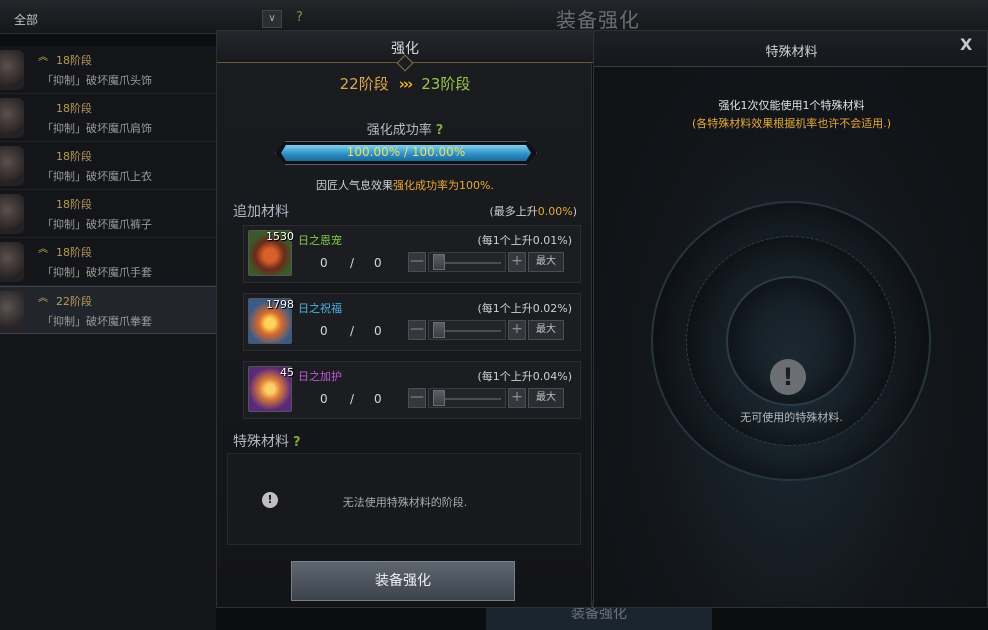  I want to click on material-inventory-count: 1798, so click(280, 304).